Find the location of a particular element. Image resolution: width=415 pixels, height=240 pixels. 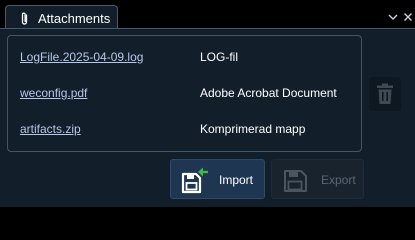

export-button: Export is located at coordinates (317, 179).